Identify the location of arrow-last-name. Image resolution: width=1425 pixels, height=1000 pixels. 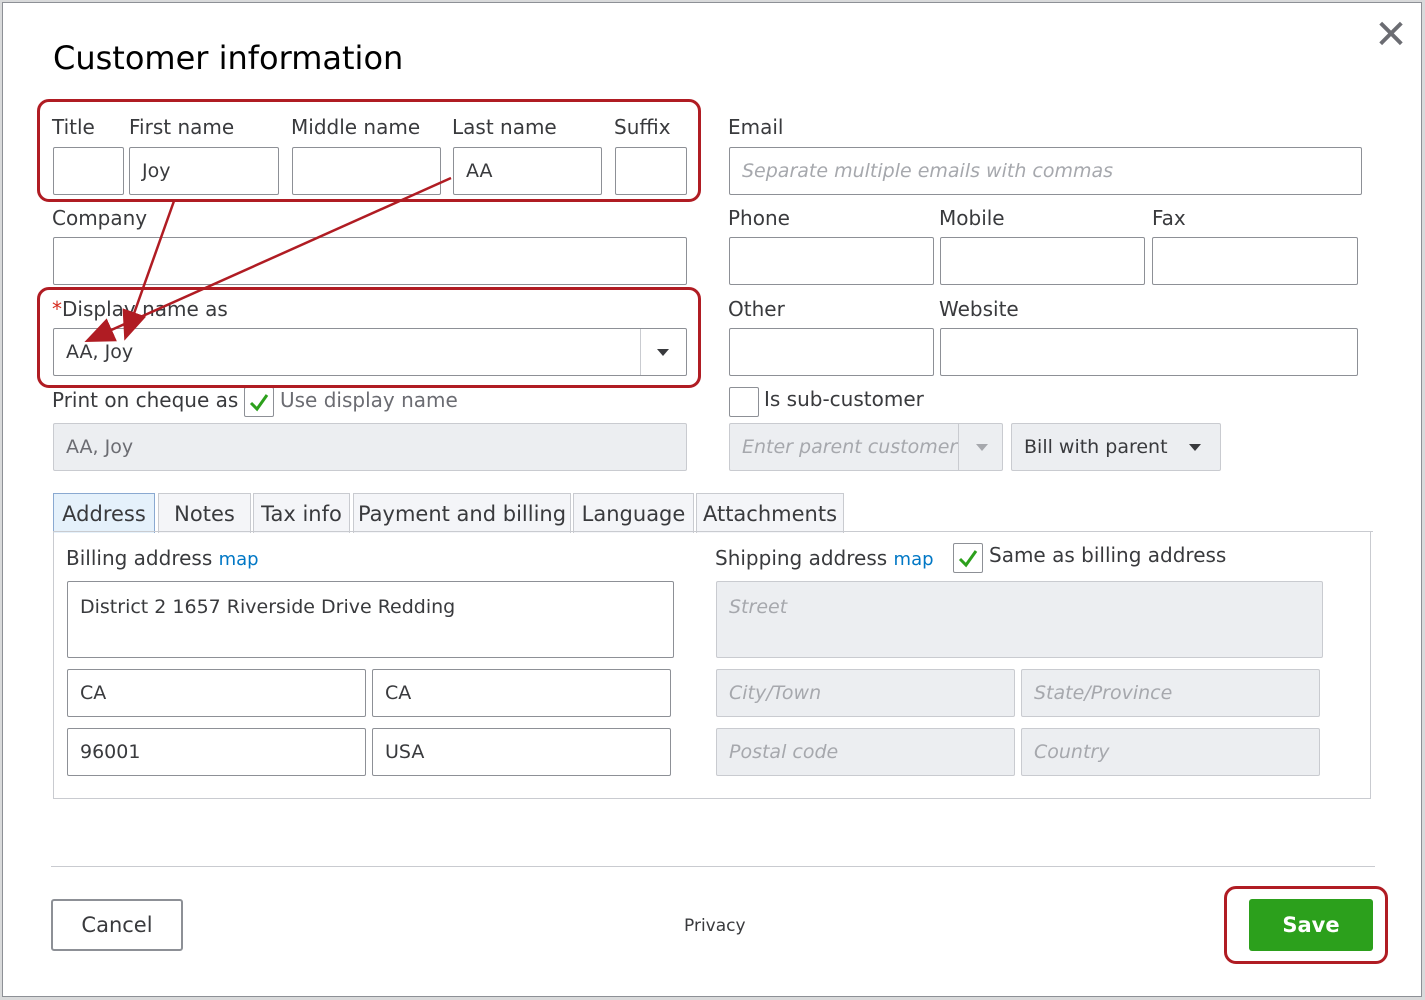
(268, 259).